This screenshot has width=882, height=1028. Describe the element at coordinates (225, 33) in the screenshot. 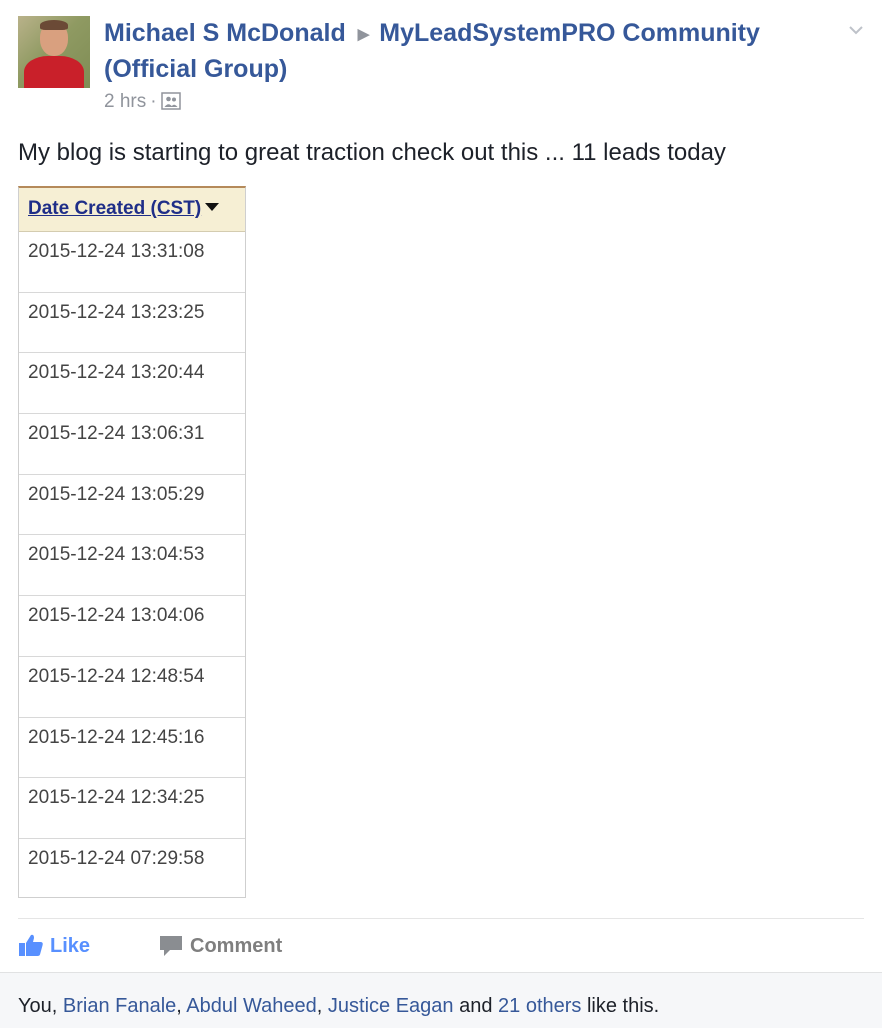

I see `author-name-link: Michael S McDonald` at that location.